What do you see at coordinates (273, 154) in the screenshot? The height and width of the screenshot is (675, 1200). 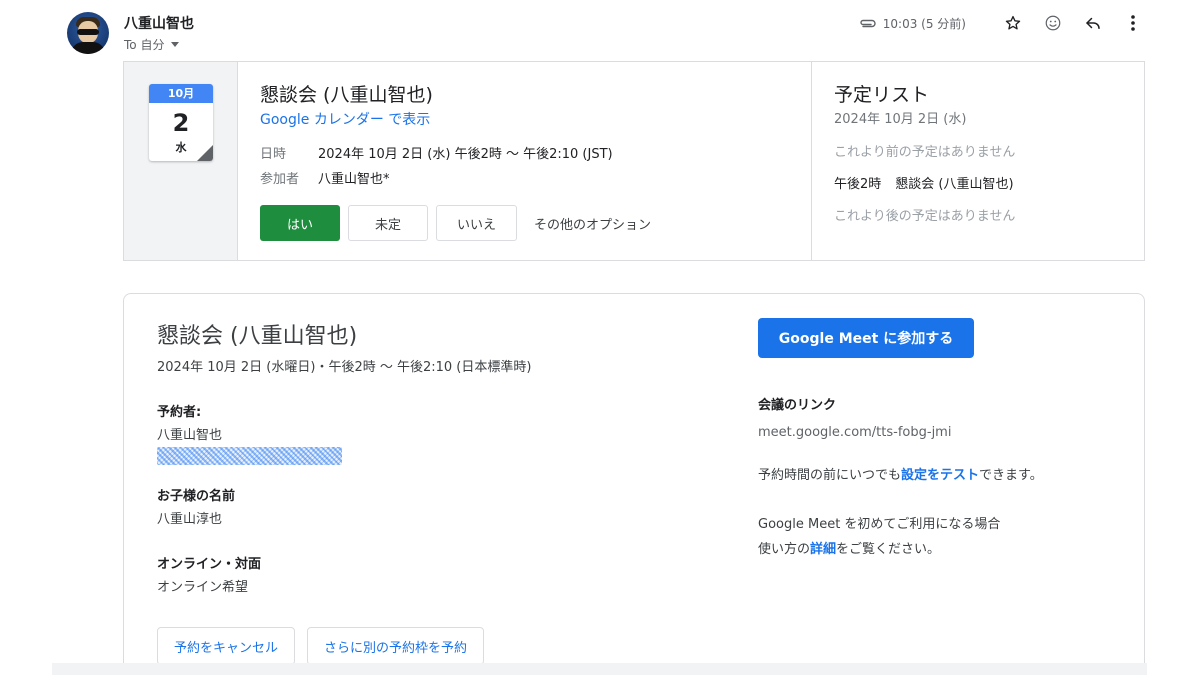 I see `when-label: 日時` at bounding box center [273, 154].